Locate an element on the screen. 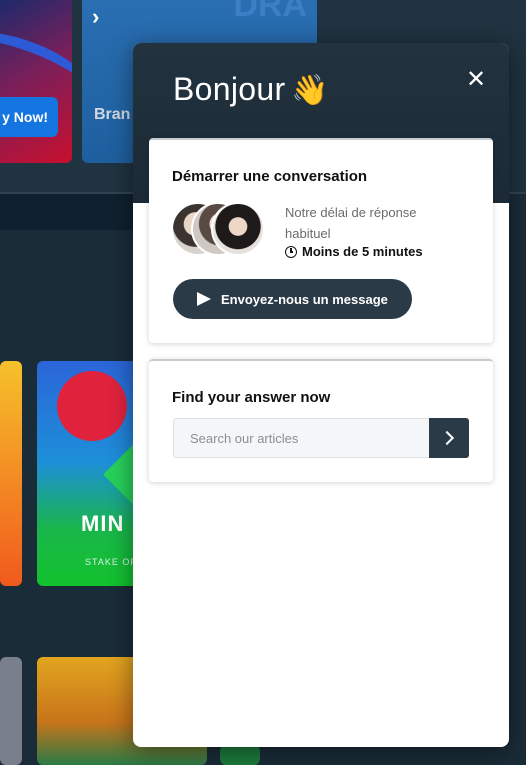  greeting-title: Bonjour 👋 is located at coordinates (251, 89).